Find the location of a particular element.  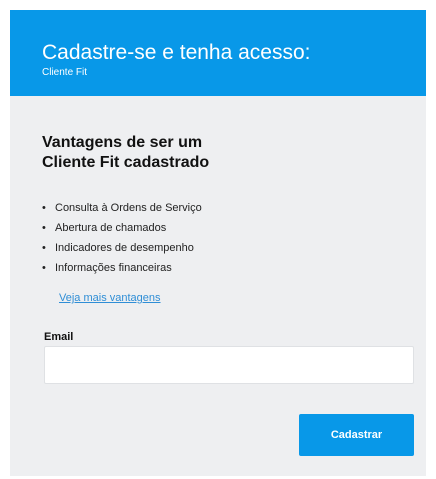

more-benefits-link: Veja mais vantagens is located at coordinates (110, 298).